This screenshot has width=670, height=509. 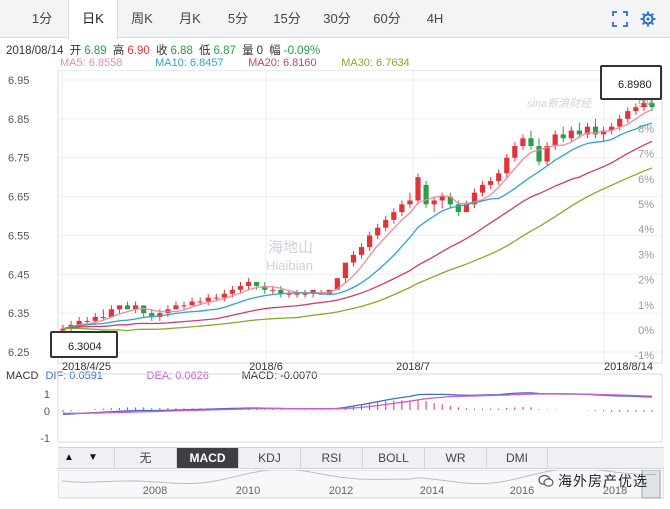 What do you see at coordinates (224, 51) in the screenshot?
I see `info-low: 6.87` at bounding box center [224, 51].